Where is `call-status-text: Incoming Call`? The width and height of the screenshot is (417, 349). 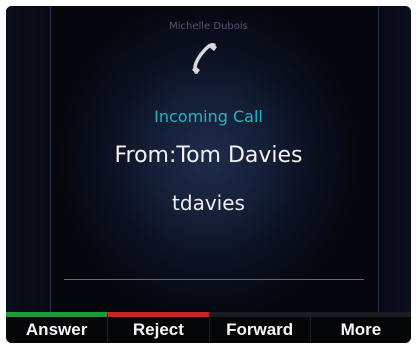
call-status-text: Incoming Call is located at coordinates (208, 116).